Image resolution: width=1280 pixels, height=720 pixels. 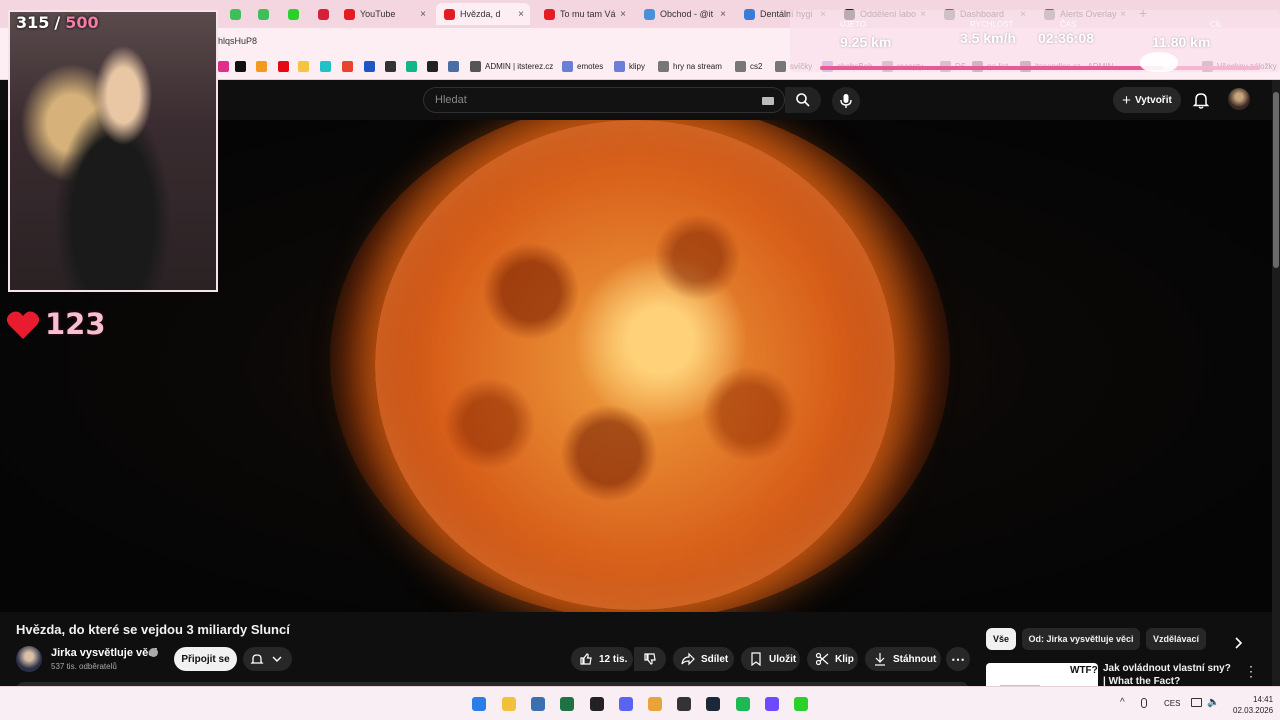 I want to click on search-box: Hledat, so click(x=604, y=100).